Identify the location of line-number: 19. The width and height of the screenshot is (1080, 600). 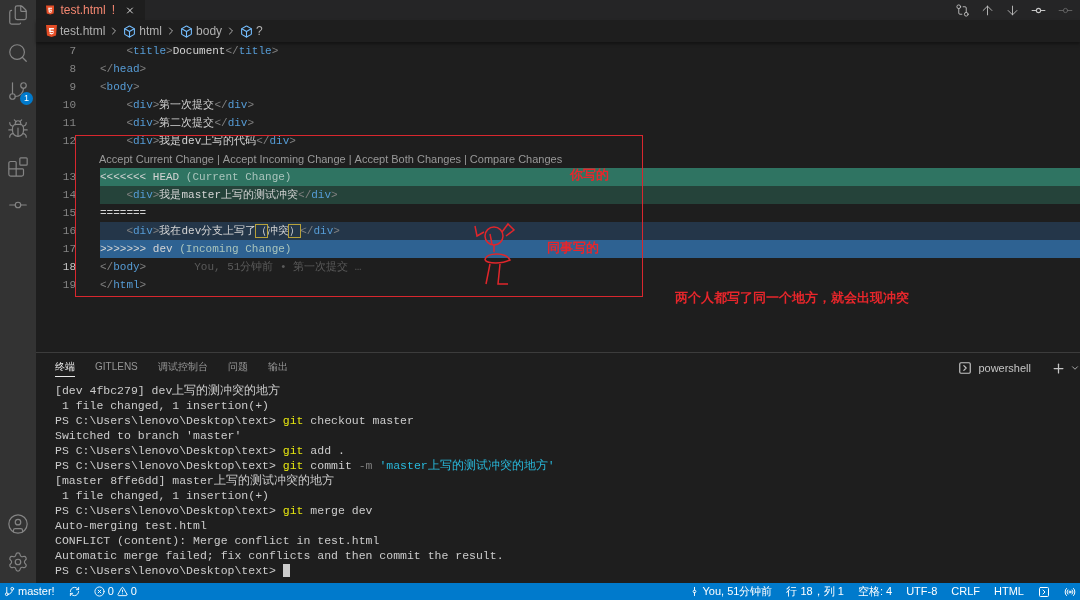
(68, 285).